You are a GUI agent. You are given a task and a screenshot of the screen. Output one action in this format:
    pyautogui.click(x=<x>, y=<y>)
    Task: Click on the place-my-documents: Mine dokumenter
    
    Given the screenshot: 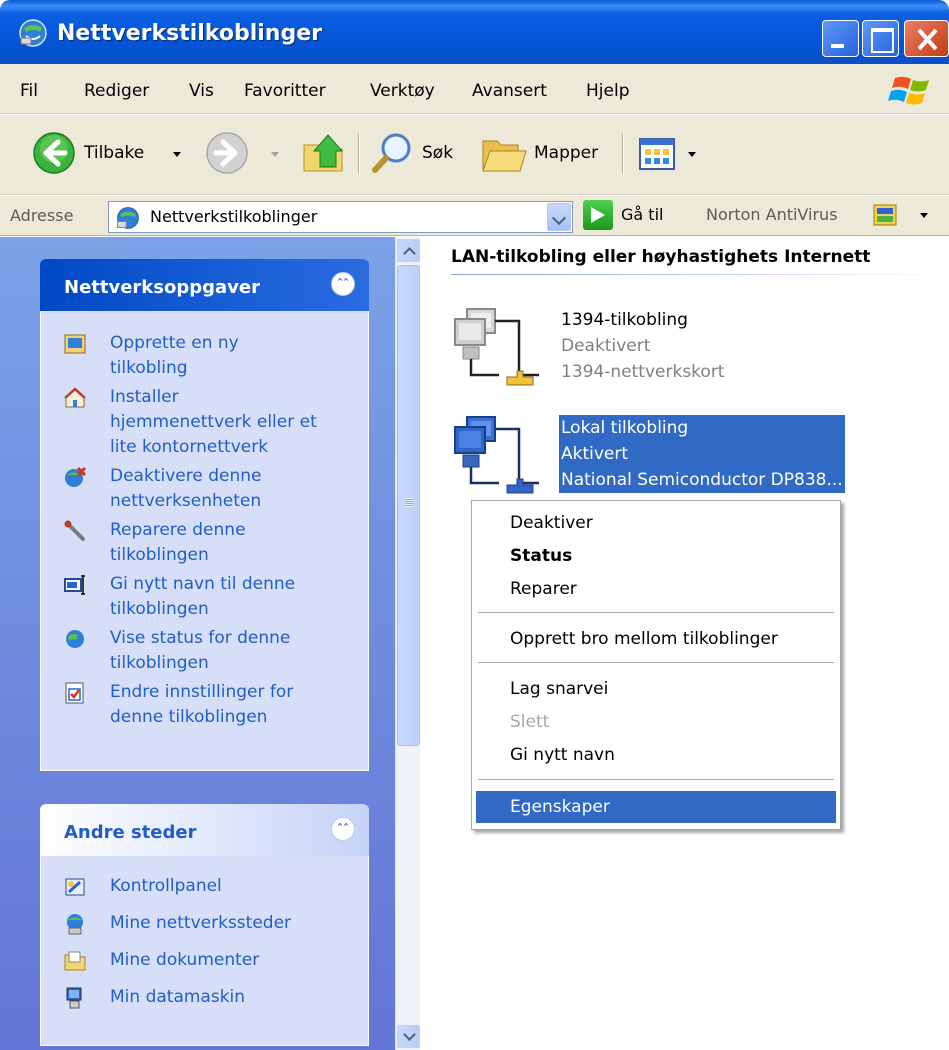 What is the action you would take?
    pyautogui.click(x=204, y=960)
    